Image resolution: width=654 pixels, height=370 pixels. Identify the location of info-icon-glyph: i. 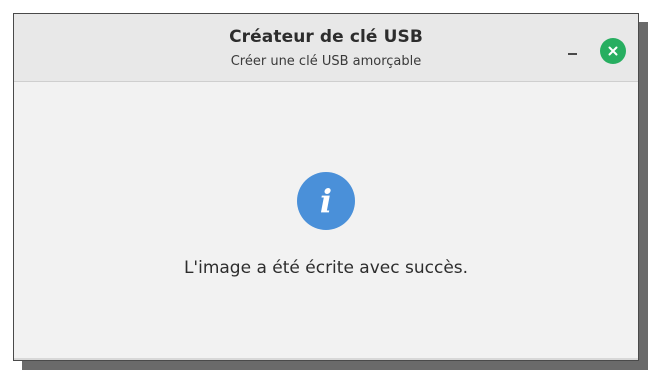
(326, 201).